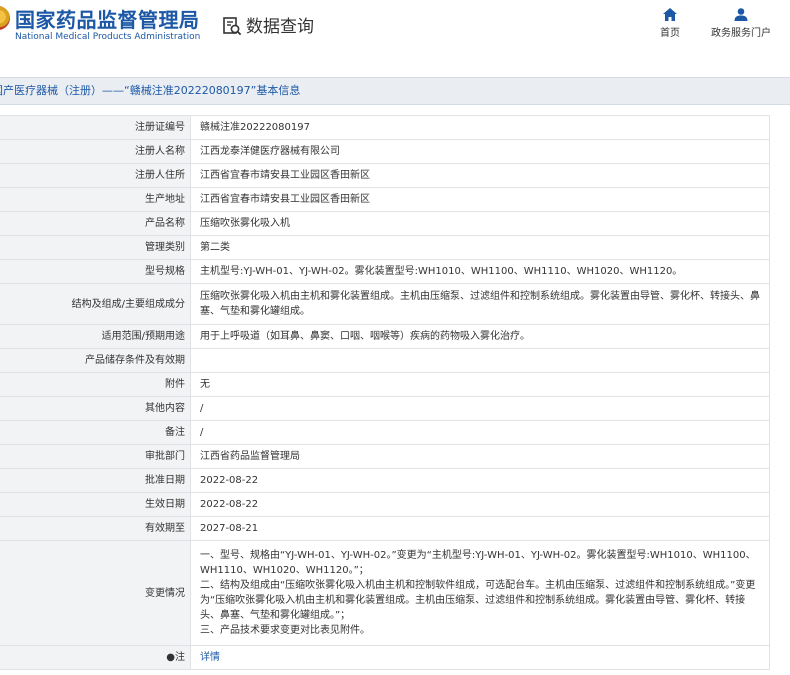 The height and width of the screenshot is (675, 790). I want to click on field-value: 2027-08-21, so click(480, 528).